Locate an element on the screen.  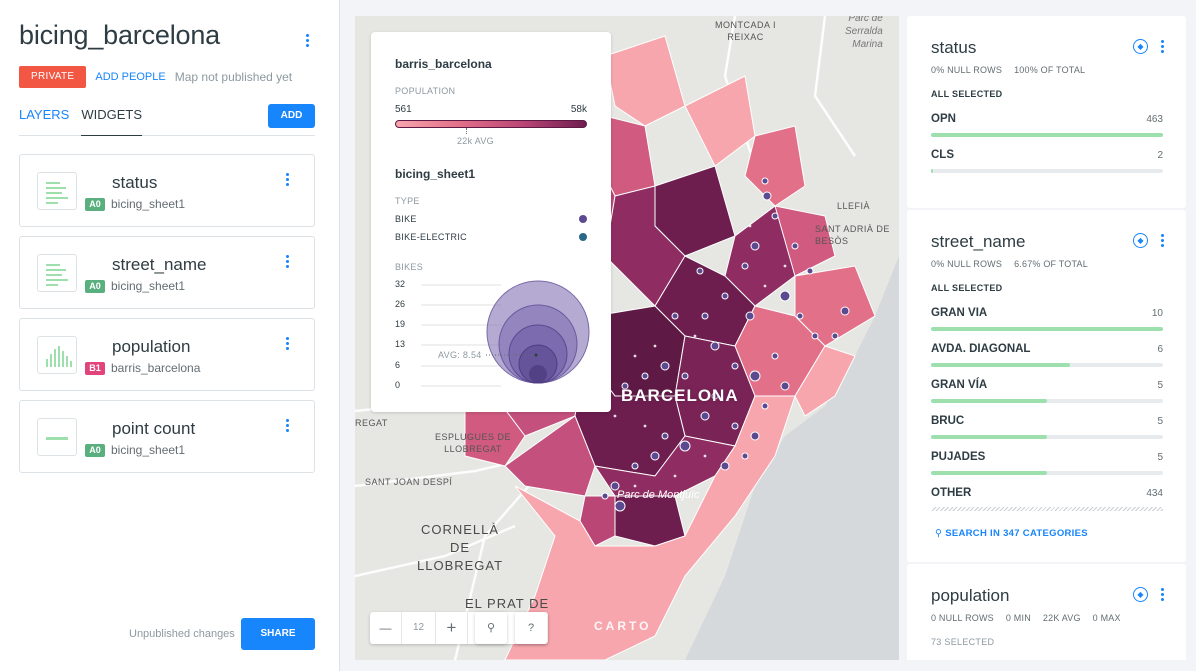
widget-card-name: street_name is located at coordinates (159, 264).